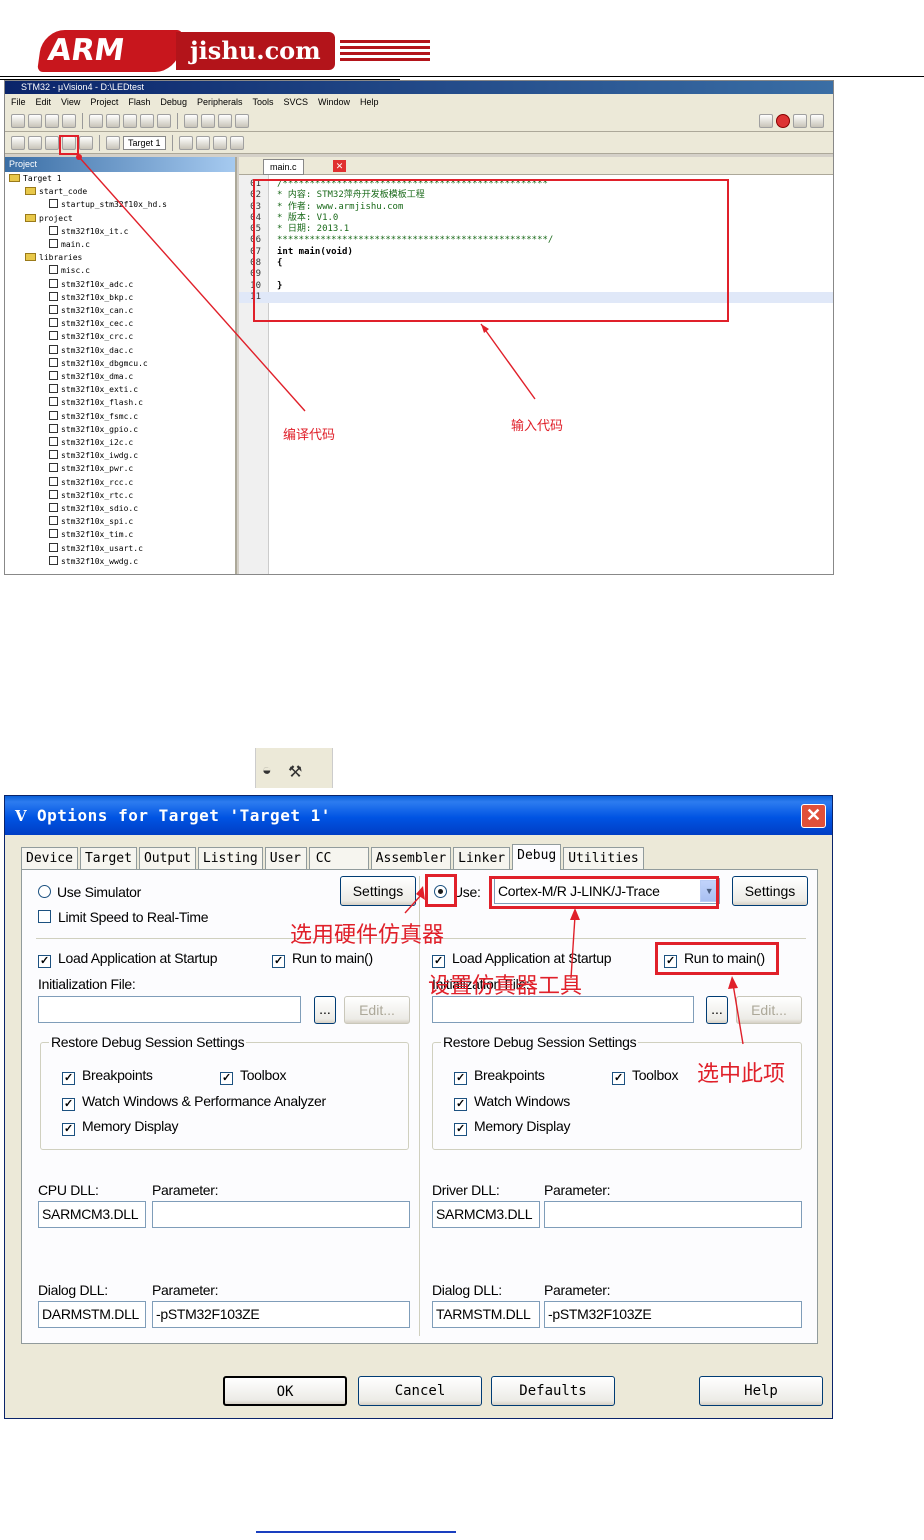 The height and width of the screenshot is (1540, 924). I want to click on rebuild-icon, so click(52, 142).